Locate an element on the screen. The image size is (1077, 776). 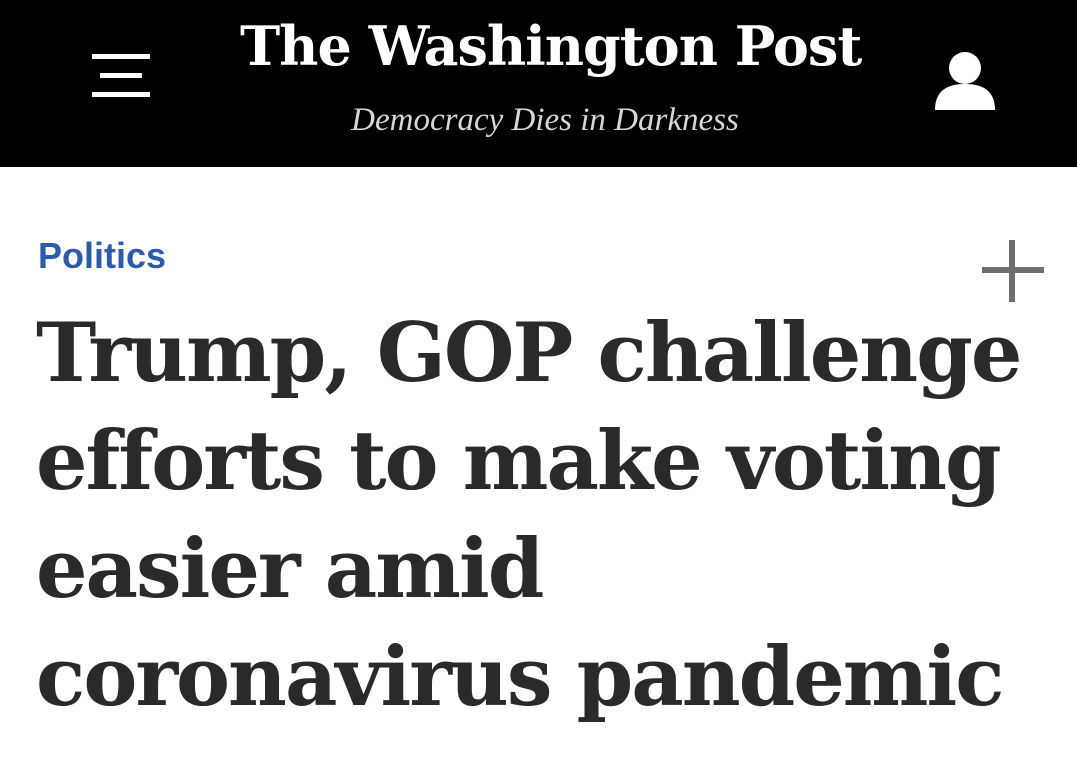
section-link-politics: Politics is located at coordinates (102, 256).